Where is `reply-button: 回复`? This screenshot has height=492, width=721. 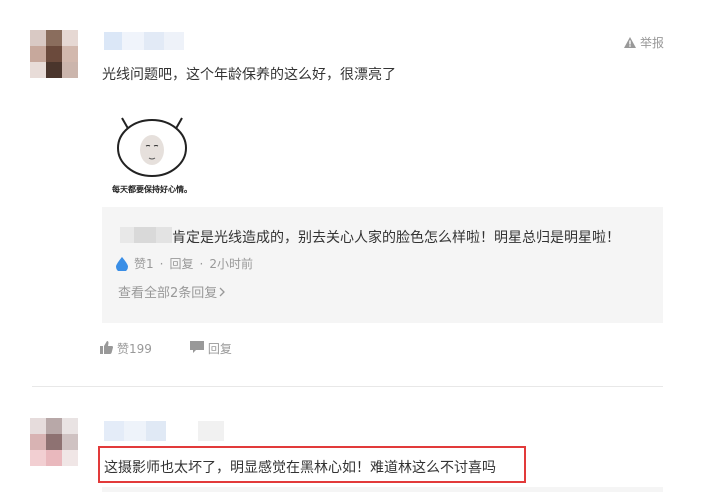
reply-button: 回复 is located at coordinates (210, 348).